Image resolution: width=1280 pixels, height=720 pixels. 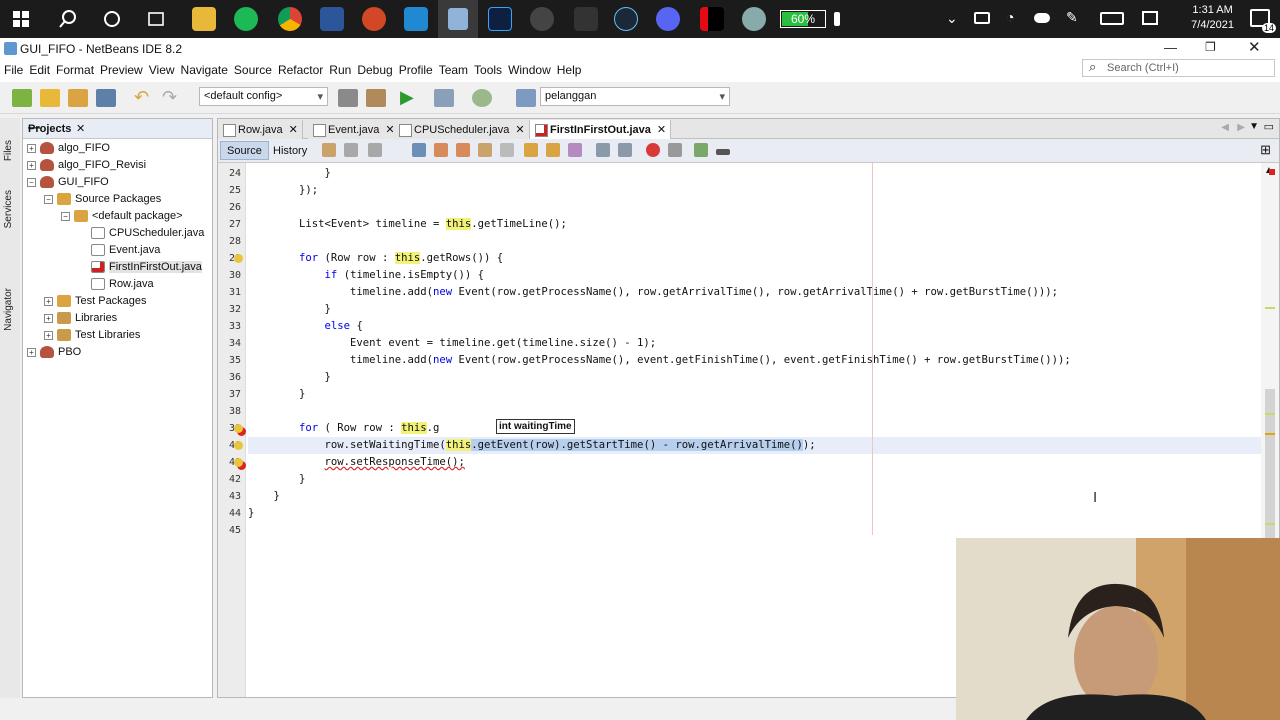 What do you see at coordinates (106, 98) in the screenshot?
I see `save-all-icon` at bounding box center [106, 98].